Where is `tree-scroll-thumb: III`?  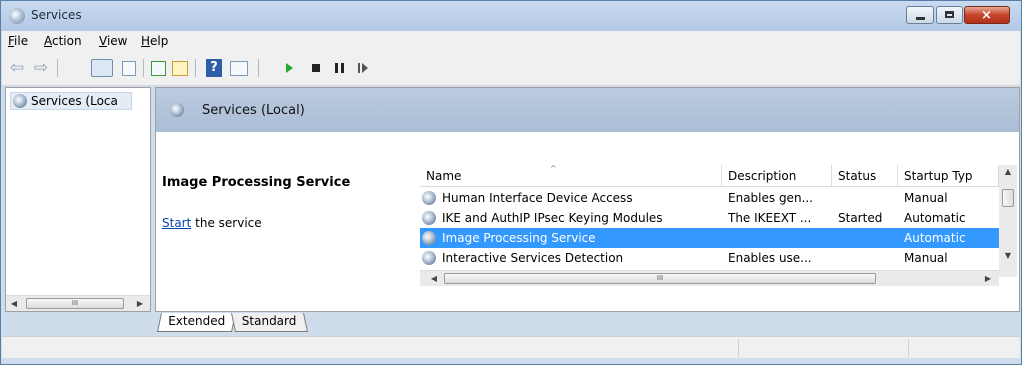 tree-scroll-thumb: III is located at coordinates (75, 303).